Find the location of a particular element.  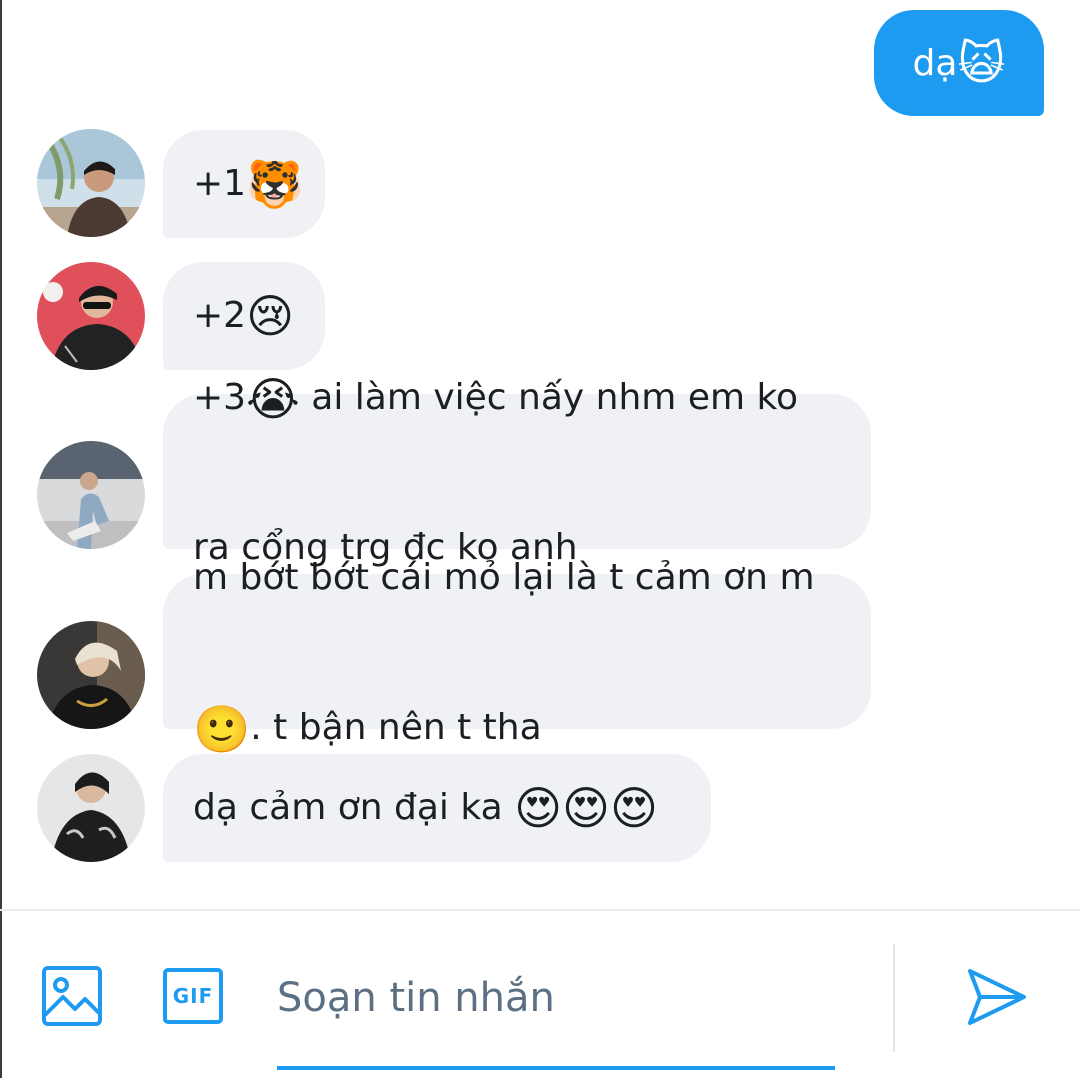

message-3-prefix: +3 is located at coordinates (220, 397).